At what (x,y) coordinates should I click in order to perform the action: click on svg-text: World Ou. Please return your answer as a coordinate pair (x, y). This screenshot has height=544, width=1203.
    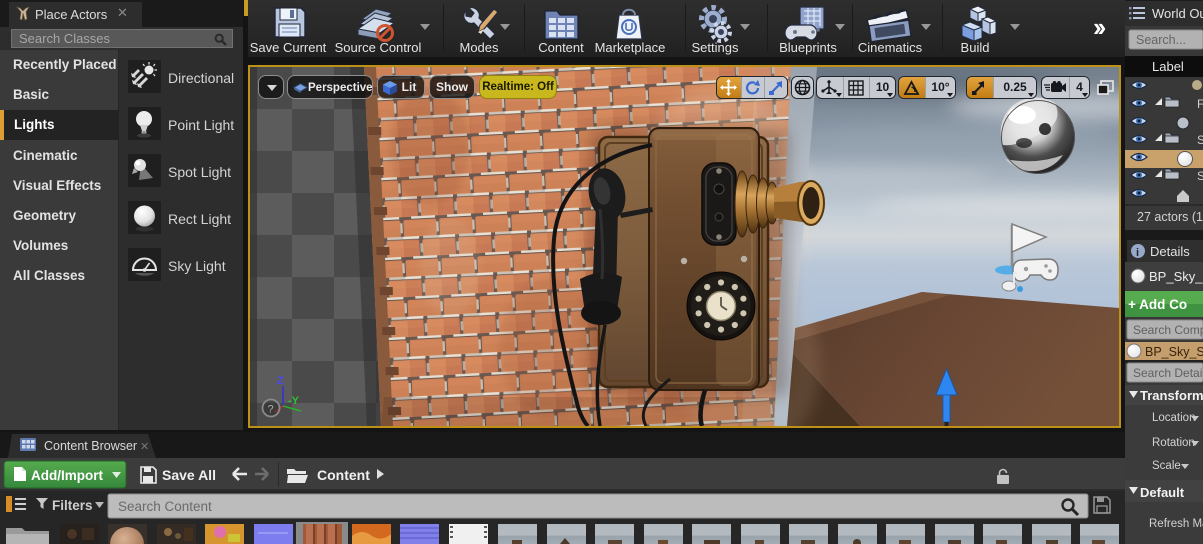
    Looking at the image, I should click on (1177, 13).